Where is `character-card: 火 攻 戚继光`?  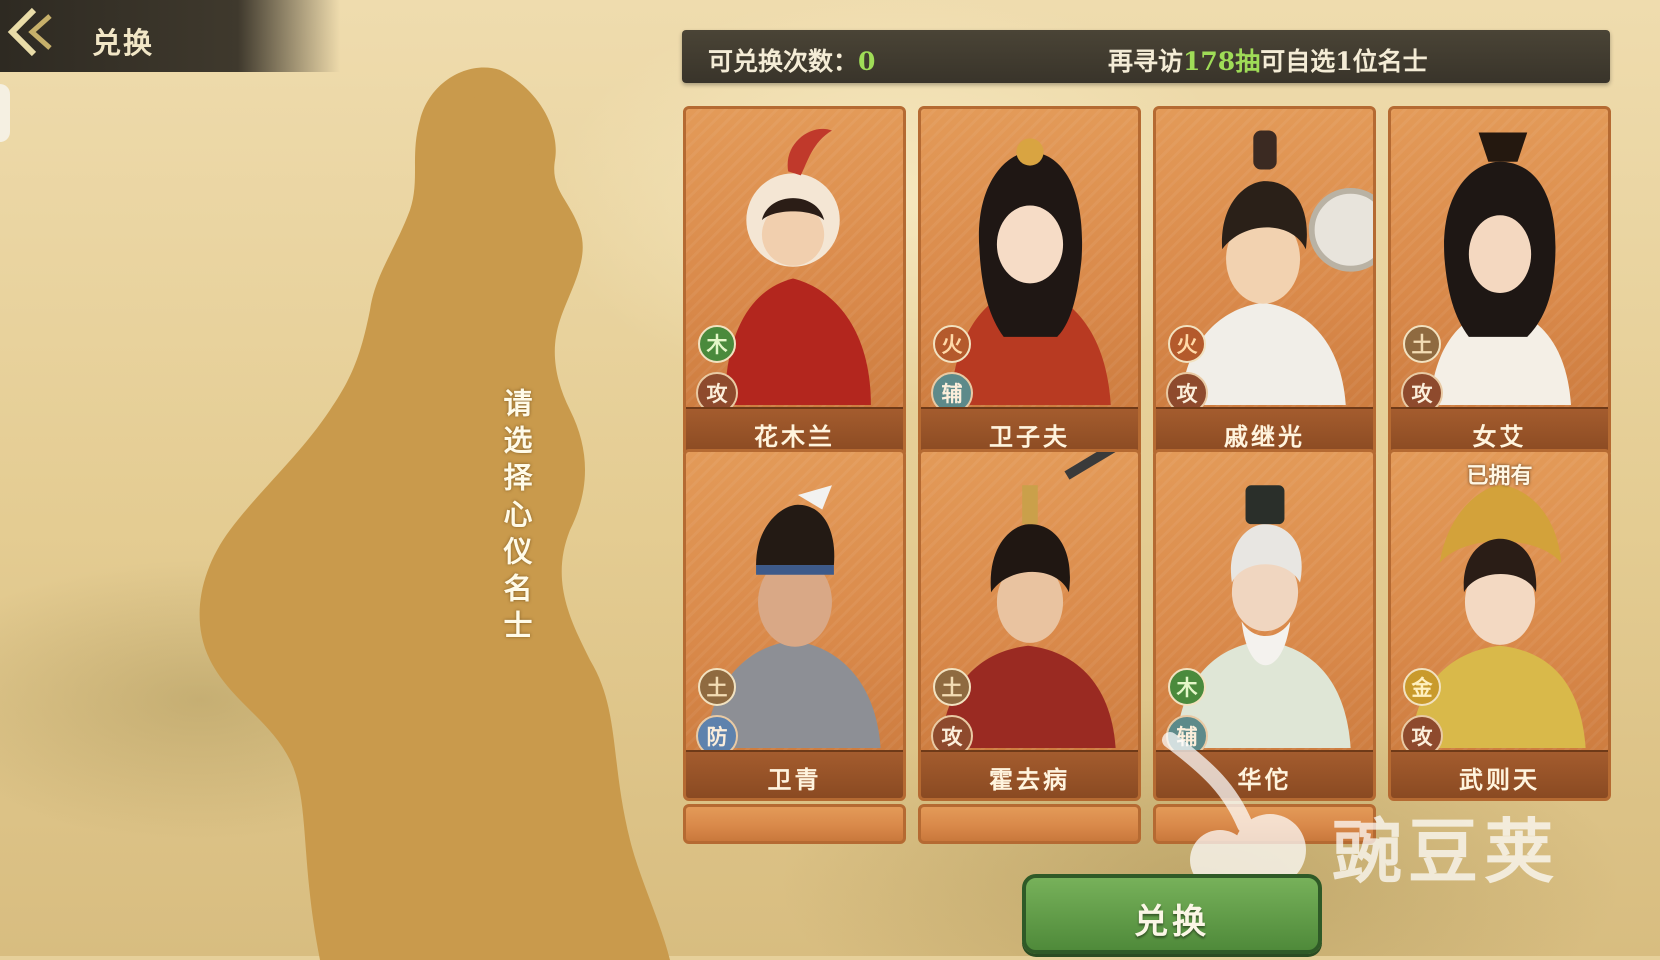 character-card: 火 攻 戚继光 is located at coordinates (1264, 282).